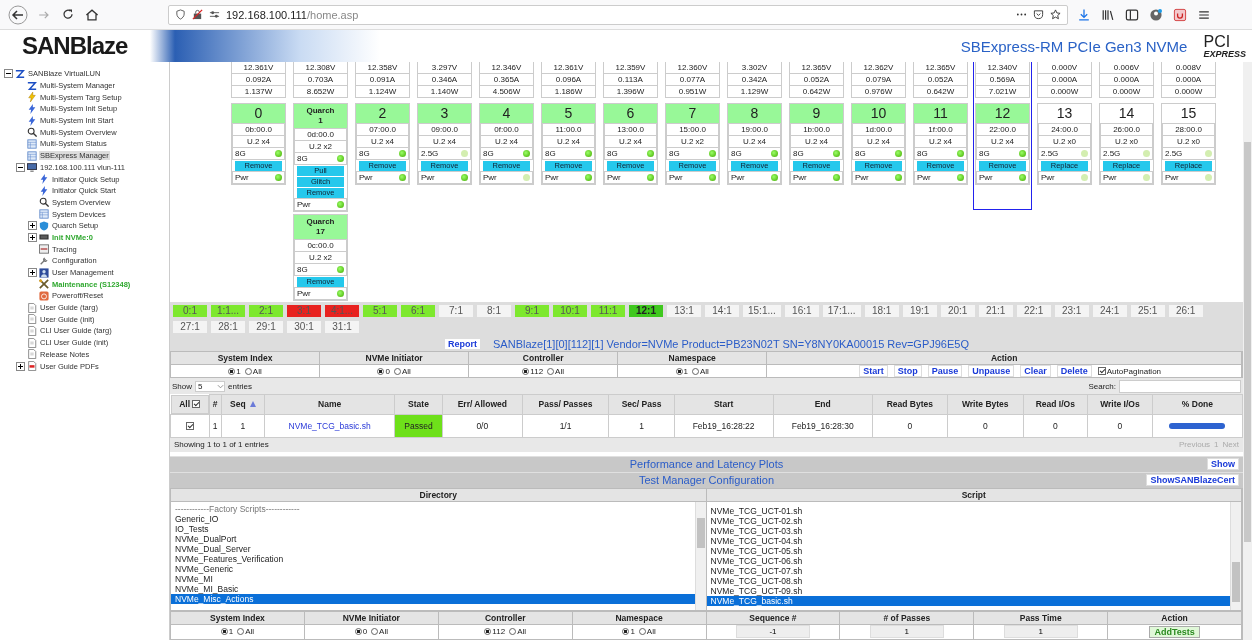 The width and height of the screenshot is (1252, 640). What do you see at coordinates (945, 371) in the screenshot?
I see `action-button: Pause` at bounding box center [945, 371].